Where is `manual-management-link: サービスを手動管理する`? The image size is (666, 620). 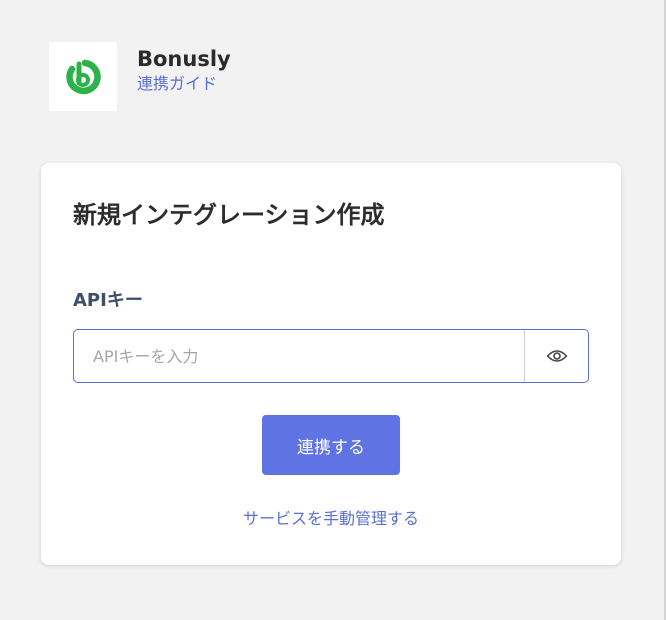
manual-management-link: サービスを手動管理する is located at coordinates (331, 519).